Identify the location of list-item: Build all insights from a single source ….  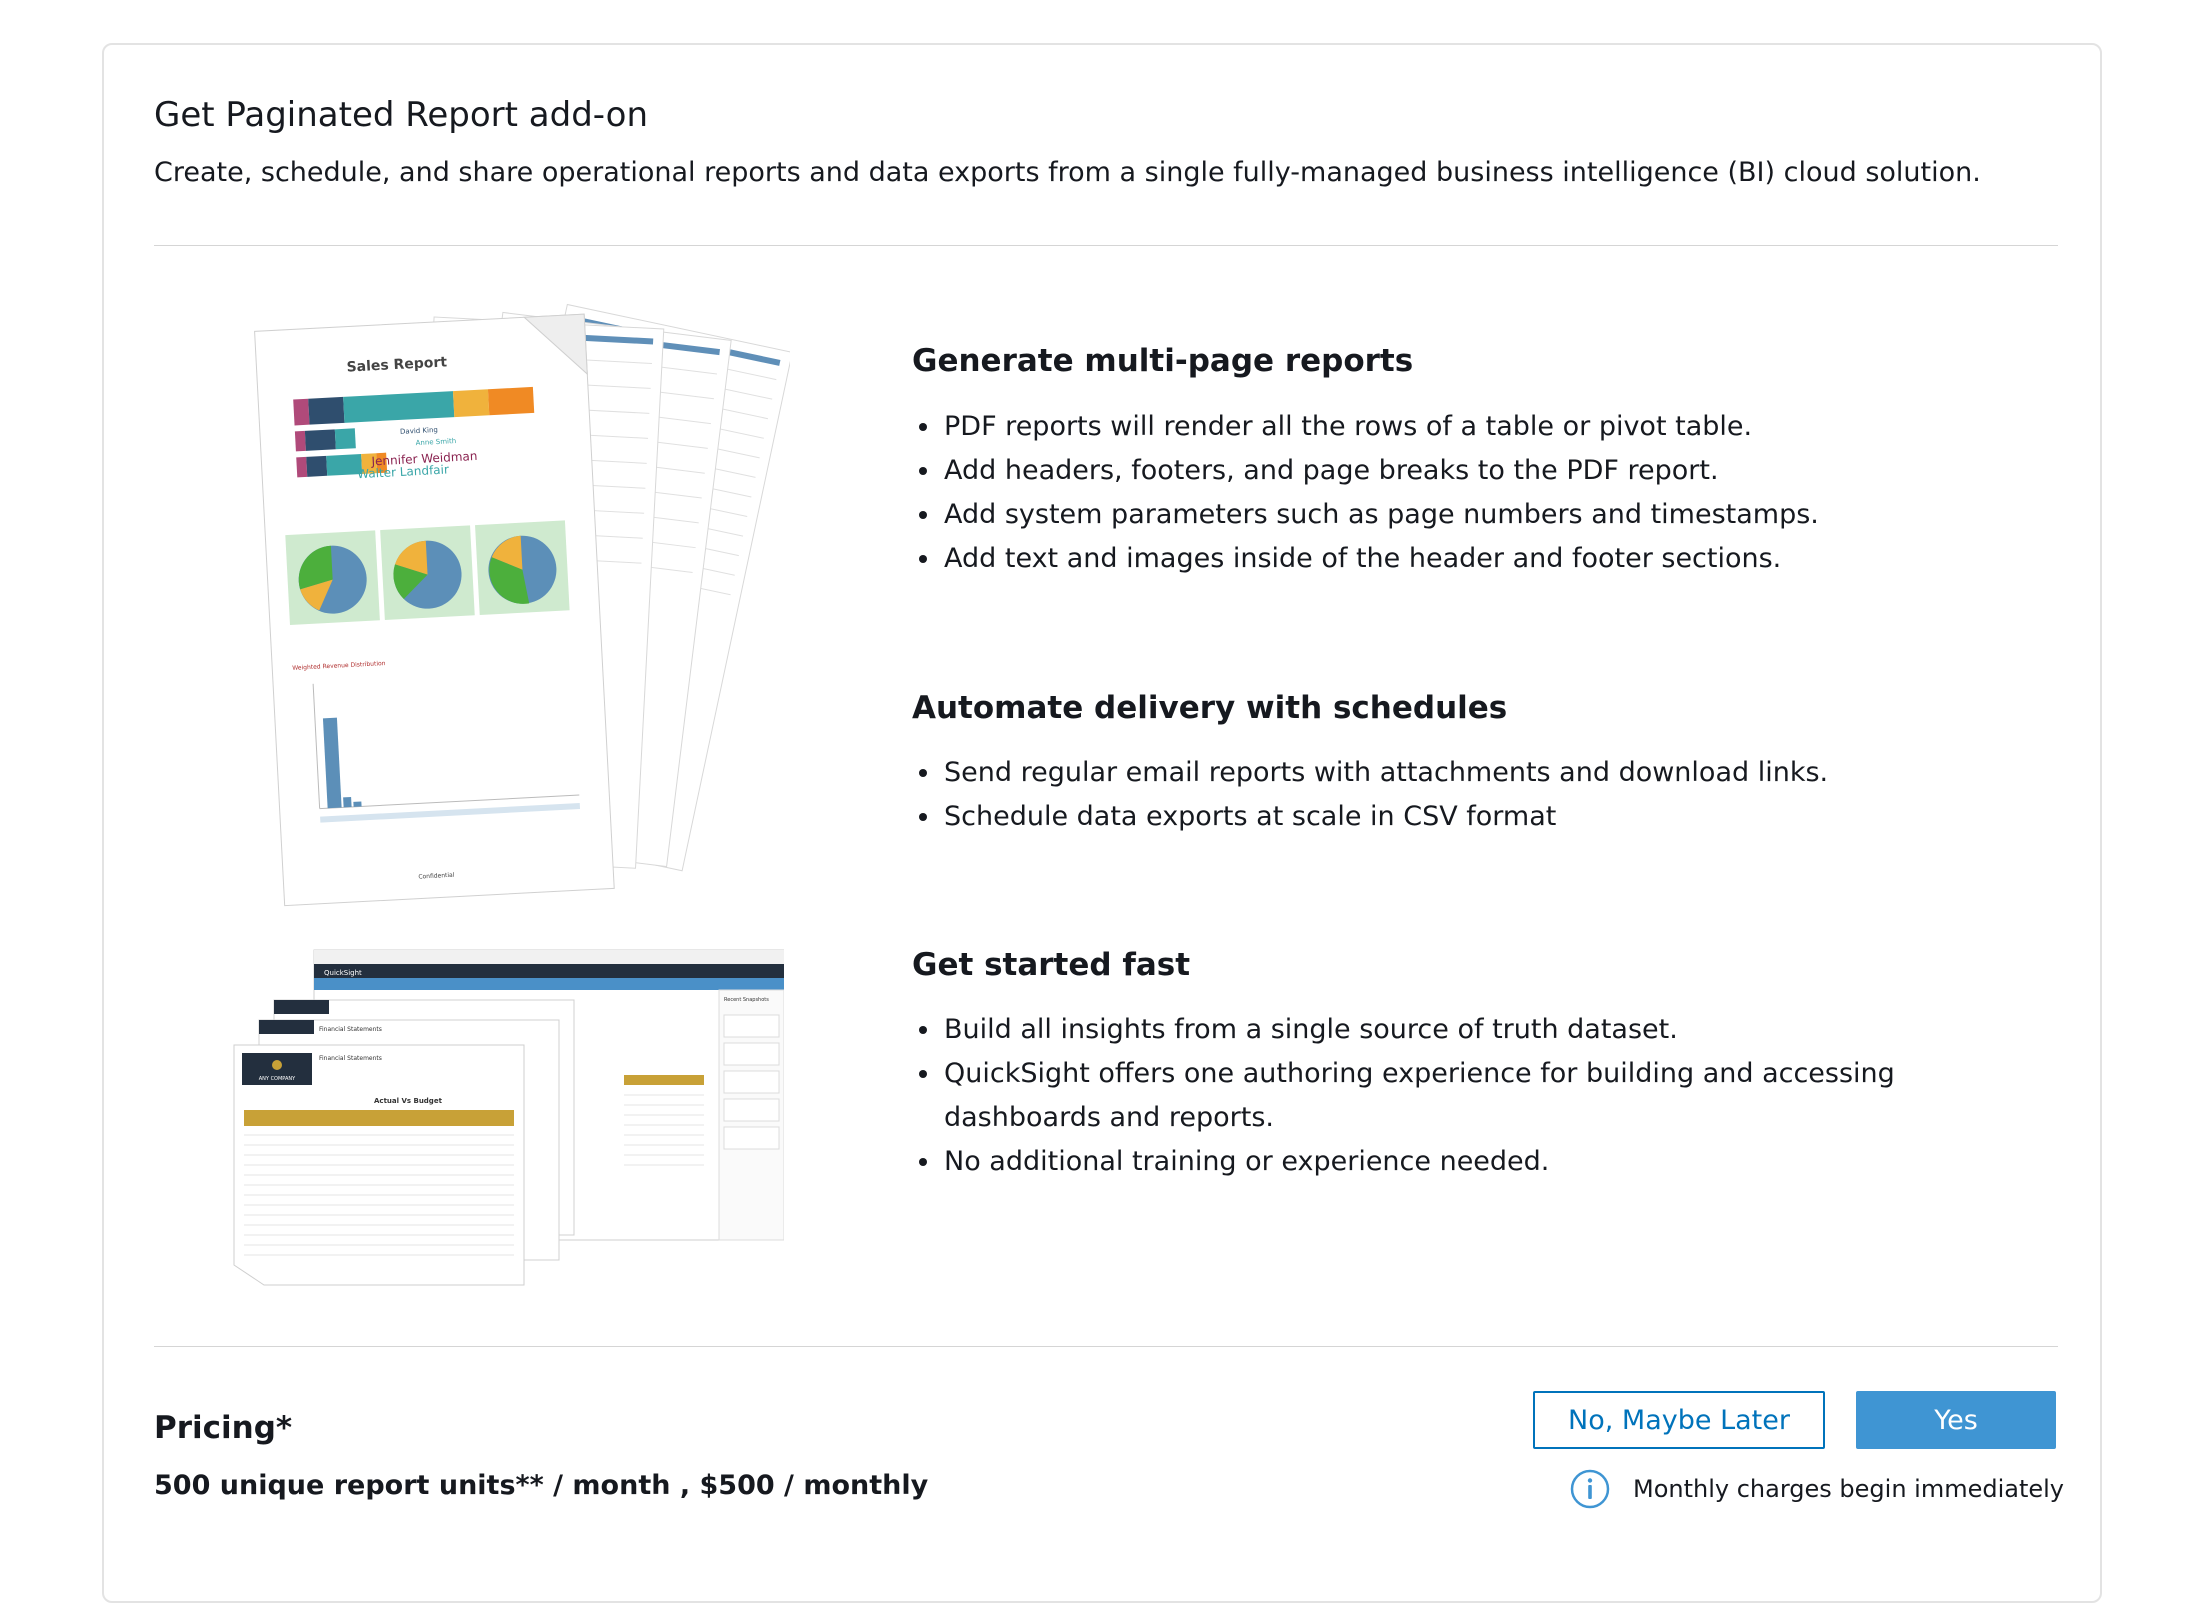
(1467, 1030).